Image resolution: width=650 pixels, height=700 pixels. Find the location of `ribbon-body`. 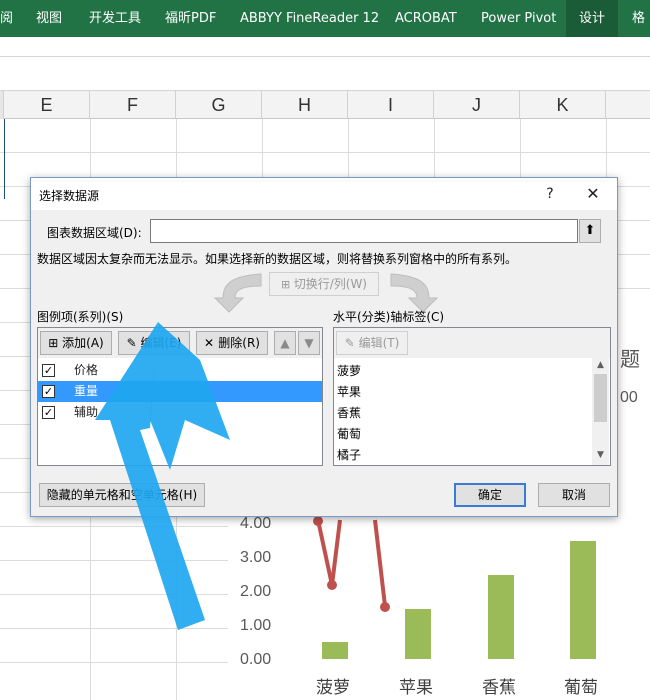

ribbon-body is located at coordinates (325, 47).